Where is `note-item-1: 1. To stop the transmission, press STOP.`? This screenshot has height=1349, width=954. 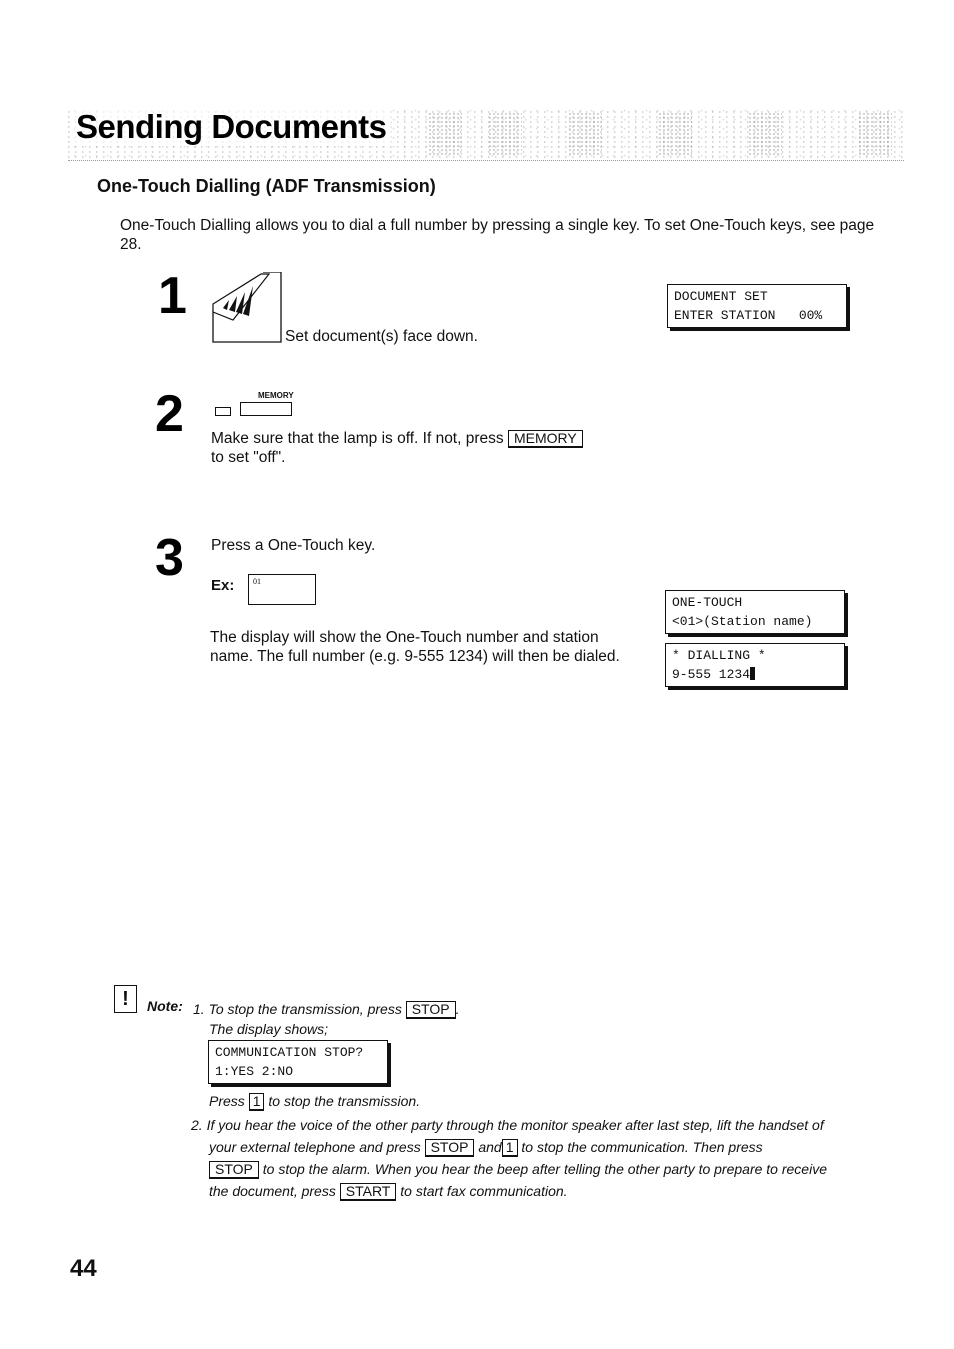 note-item-1: 1. To stop the transmission, press STOP. is located at coordinates (326, 1009).